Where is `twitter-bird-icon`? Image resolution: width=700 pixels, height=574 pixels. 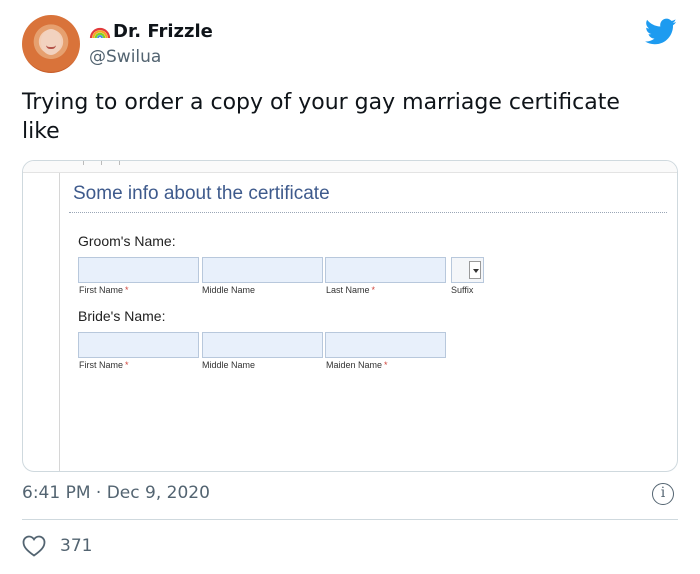
twitter-bird-icon is located at coordinates (660, 32).